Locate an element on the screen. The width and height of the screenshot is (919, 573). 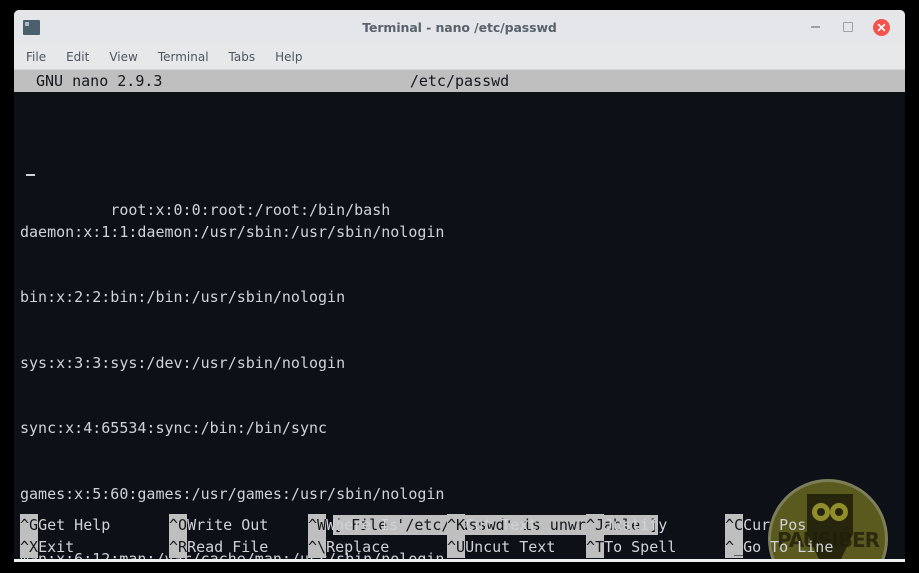
shortcut-key: ^X is located at coordinates (29, 547).